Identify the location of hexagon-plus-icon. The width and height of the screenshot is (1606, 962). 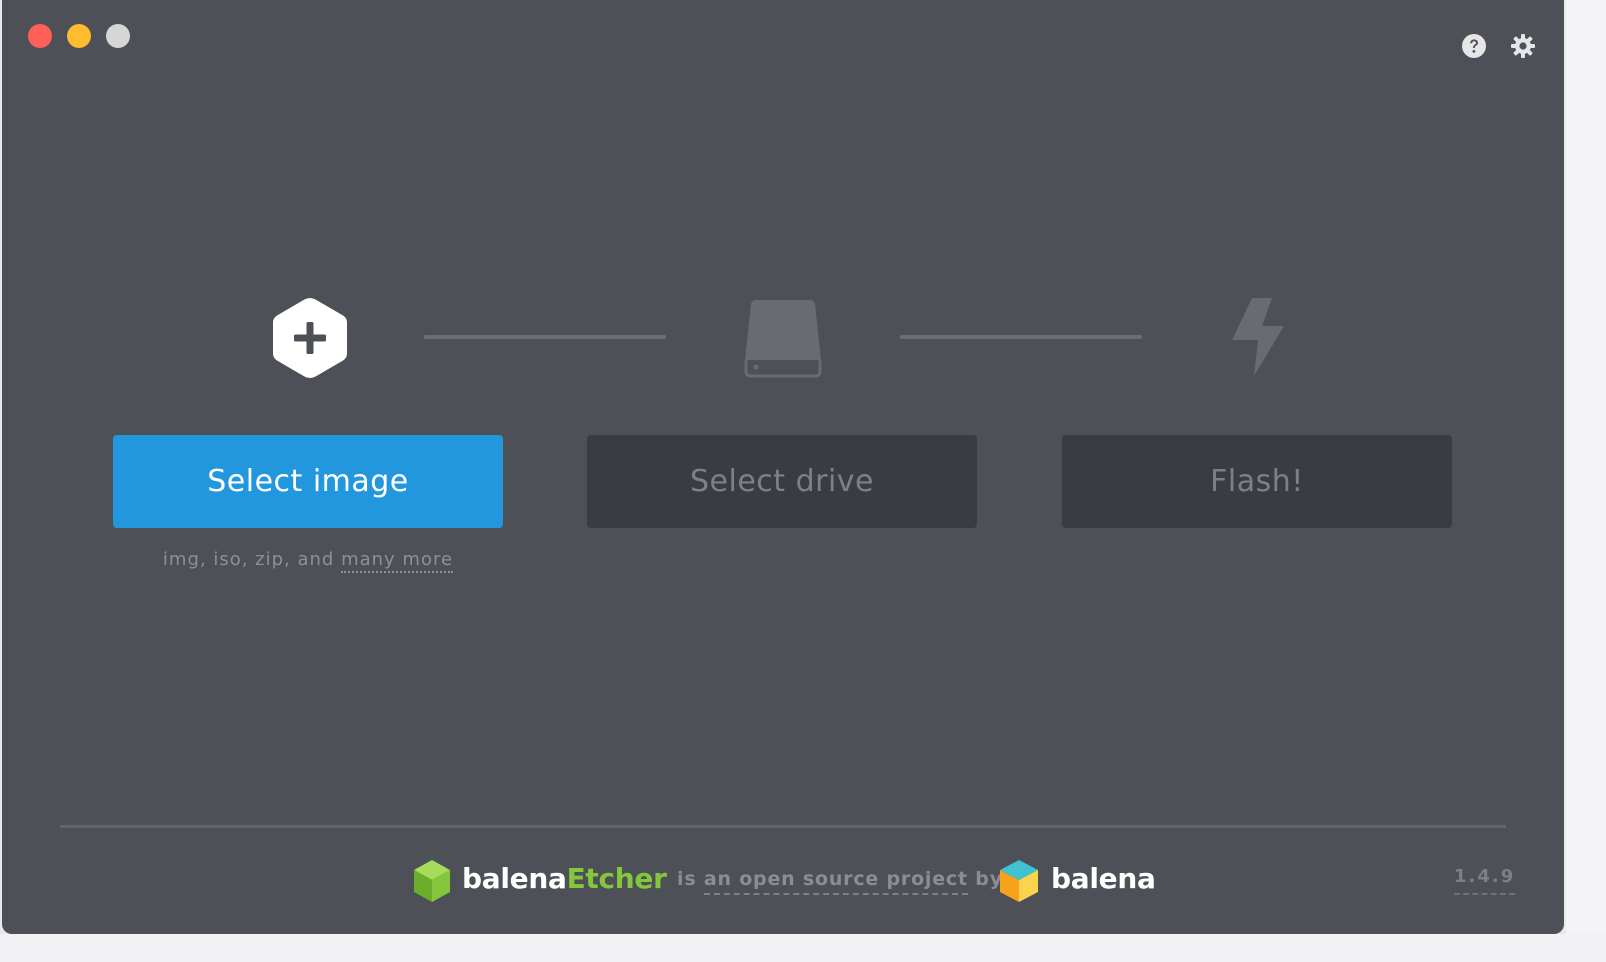
(310, 338).